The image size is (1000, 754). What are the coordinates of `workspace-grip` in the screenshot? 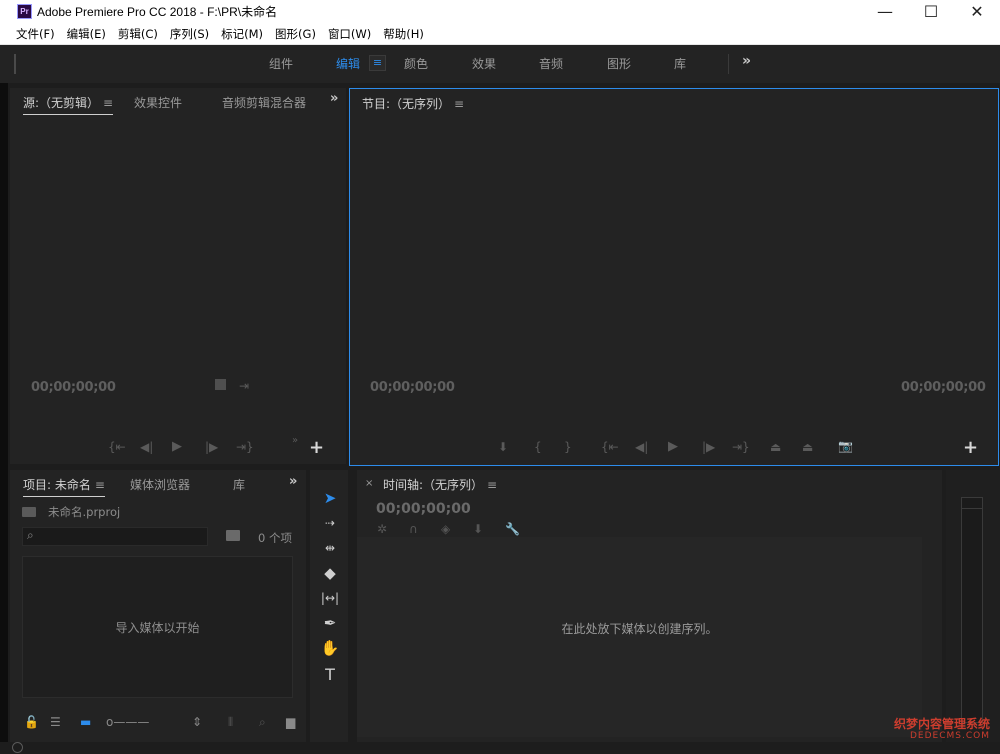 It's located at (15, 64).